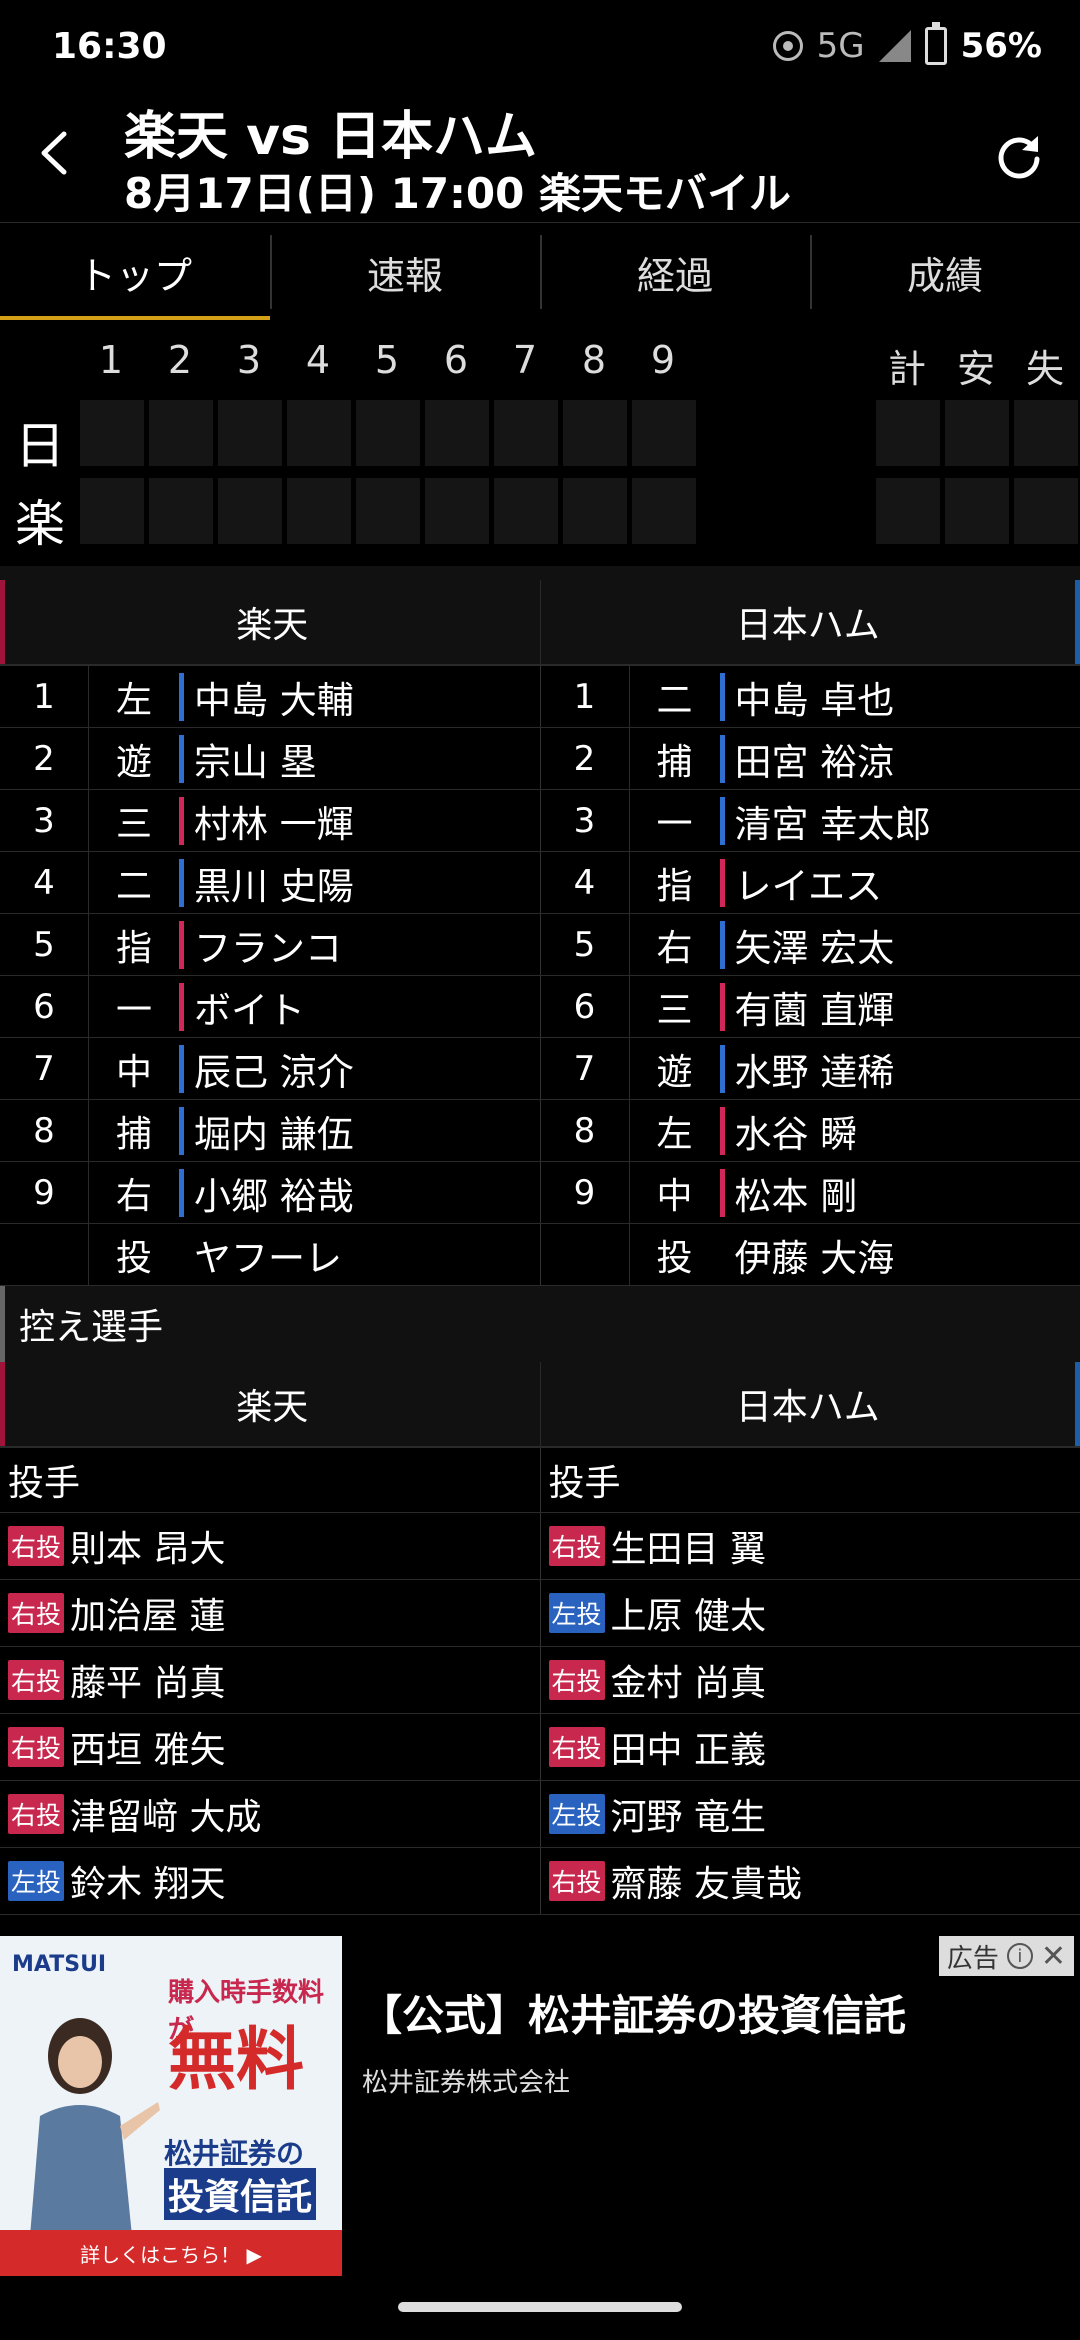 The image size is (1080, 2340). I want to click on field-position: 遊, so click(133, 762).